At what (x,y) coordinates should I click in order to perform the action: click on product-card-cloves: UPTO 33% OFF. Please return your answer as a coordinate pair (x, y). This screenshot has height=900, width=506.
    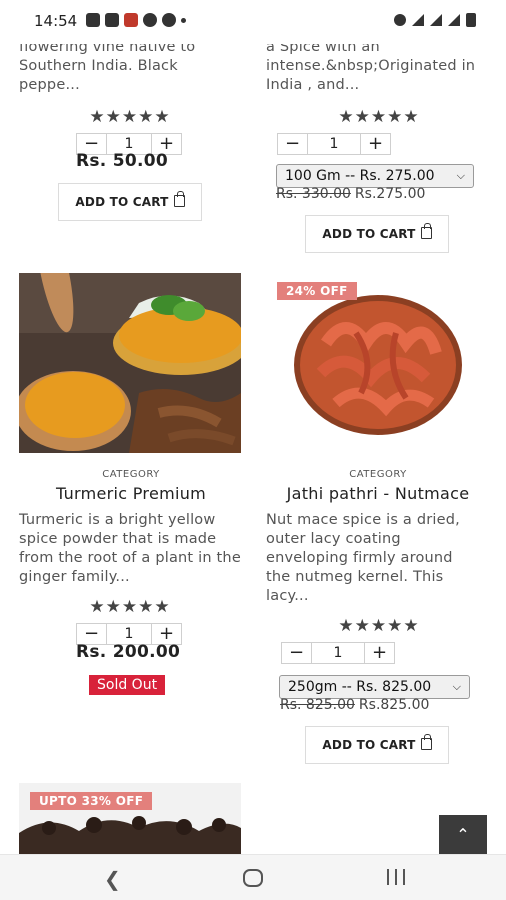
    Looking at the image, I should click on (139, 819).